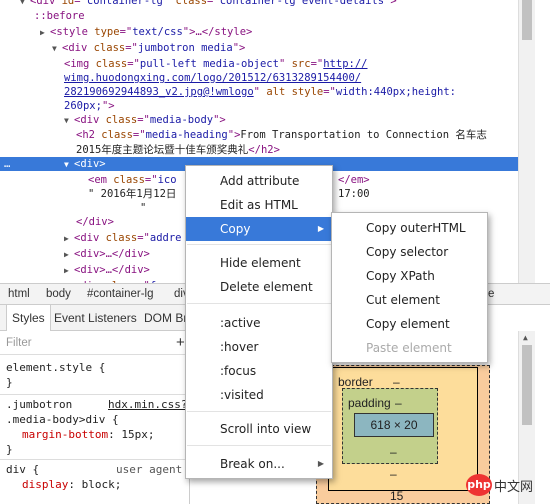  Describe the element at coordinates (159, 92) in the screenshot. I see `markup-token: 282190692944893_v2.jpg@!wmlogo` at that location.